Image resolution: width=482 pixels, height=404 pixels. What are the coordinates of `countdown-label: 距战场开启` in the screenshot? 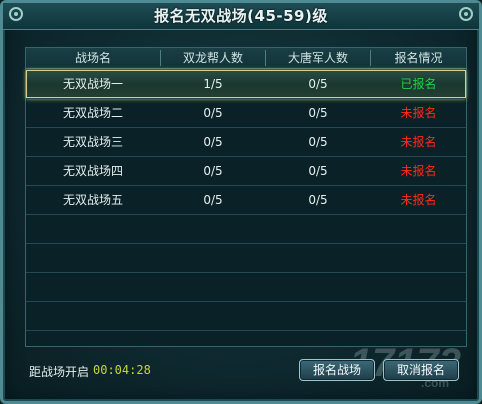 It's located at (59, 372).